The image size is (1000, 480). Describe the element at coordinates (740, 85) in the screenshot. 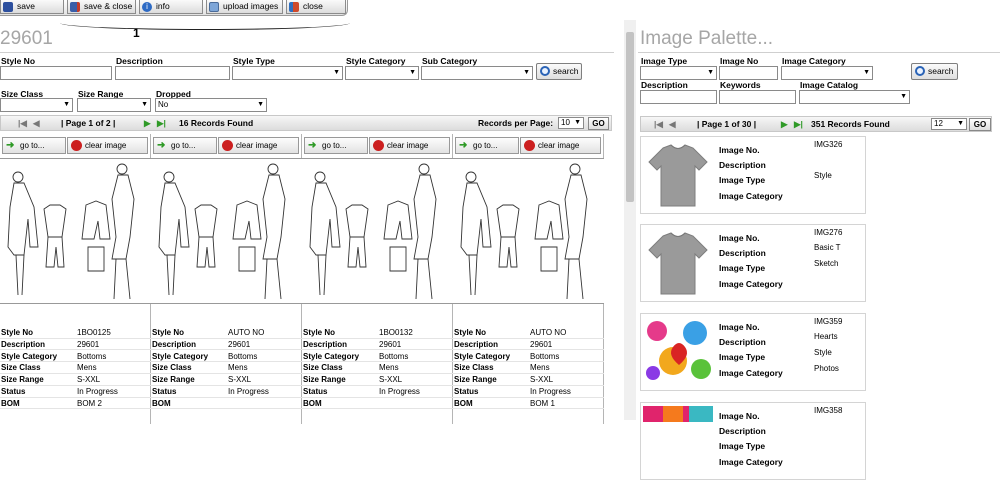

I see `keywords-label: Keywords` at that location.